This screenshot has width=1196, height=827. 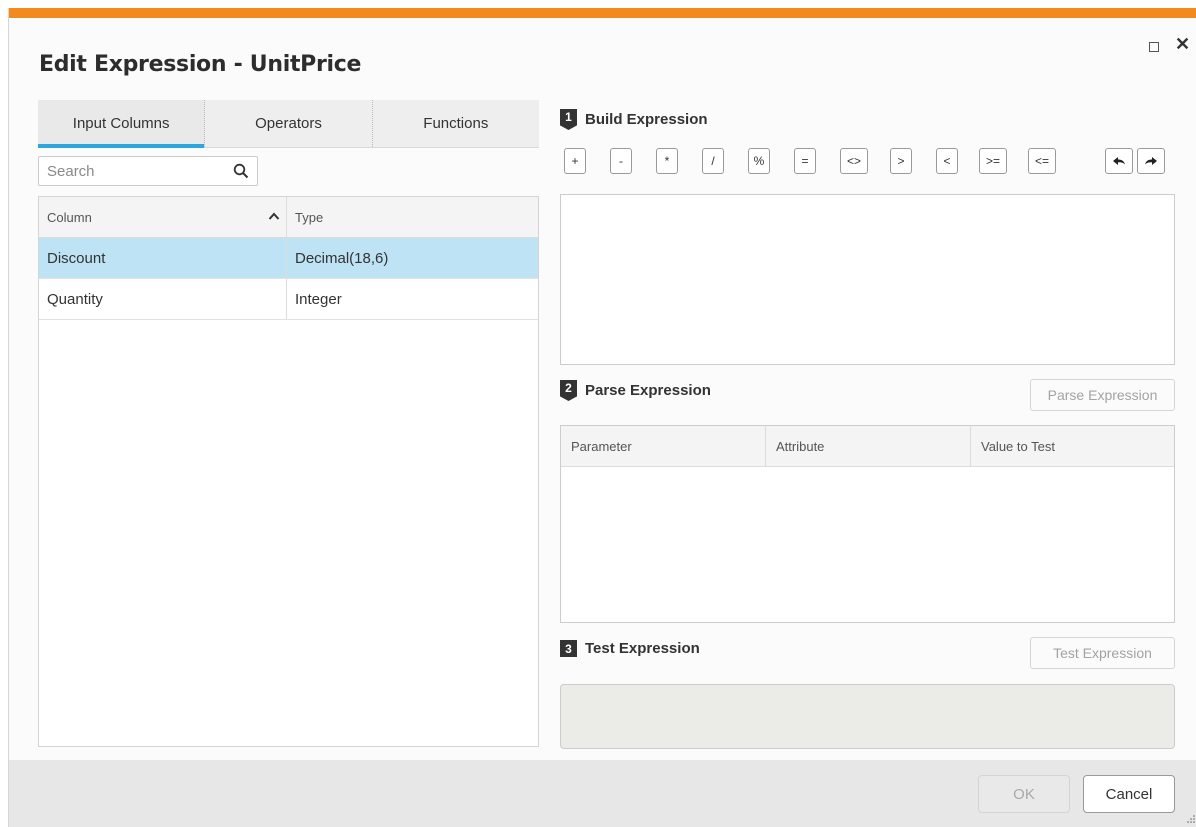 I want to click on column-header-column: Column, so click(x=163, y=217).